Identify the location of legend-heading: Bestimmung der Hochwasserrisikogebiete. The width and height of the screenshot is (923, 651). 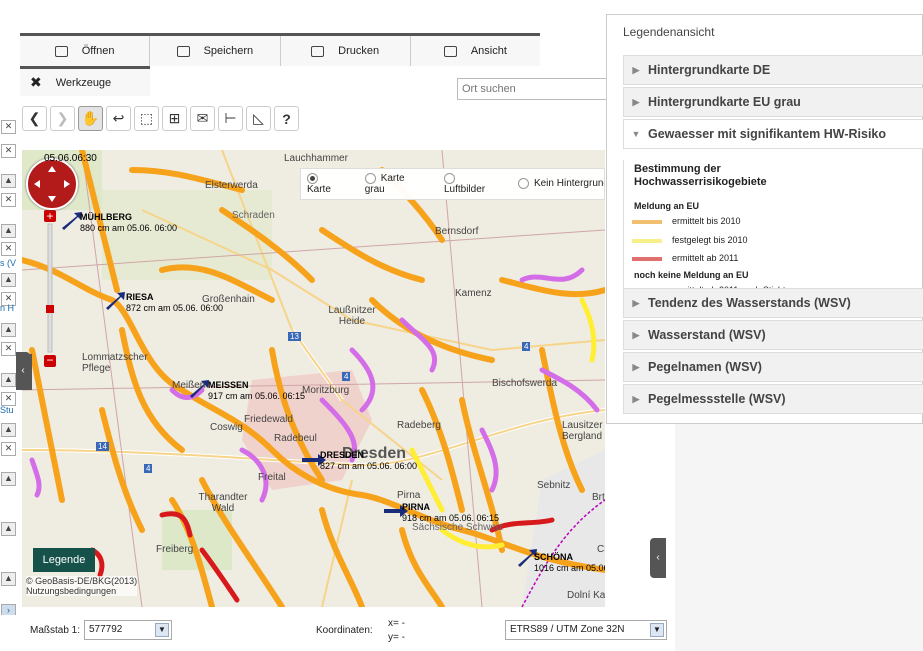
(700, 175).